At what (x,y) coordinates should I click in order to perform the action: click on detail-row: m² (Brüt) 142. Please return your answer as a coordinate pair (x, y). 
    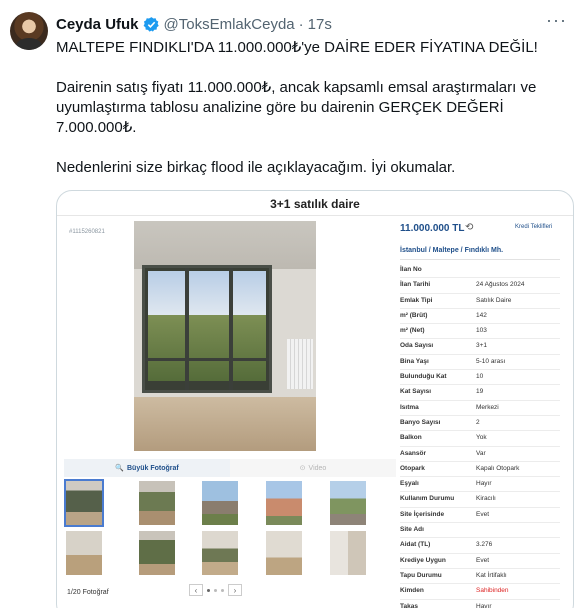
    Looking at the image, I should click on (480, 317).